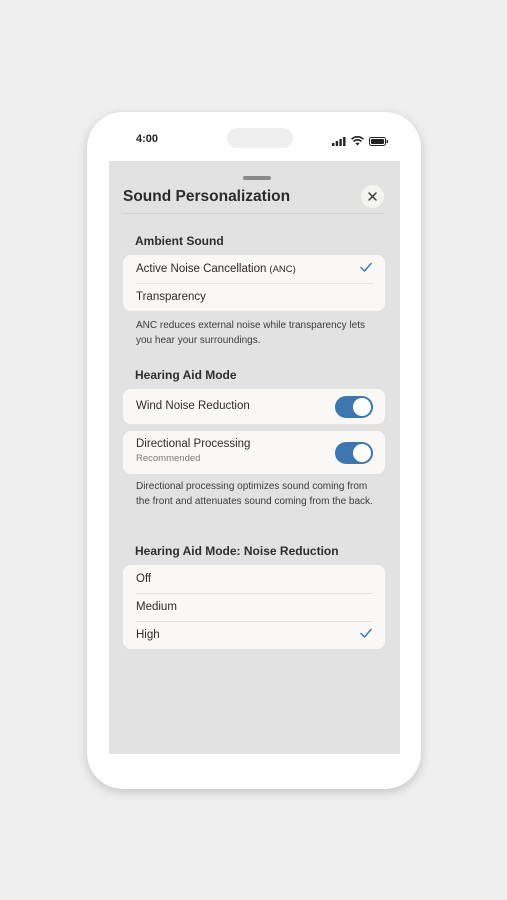 The width and height of the screenshot is (507, 900). Describe the element at coordinates (254, 406) in the screenshot. I see `wind-noise-reduction-row: Wind Noise Reduction` at that location.